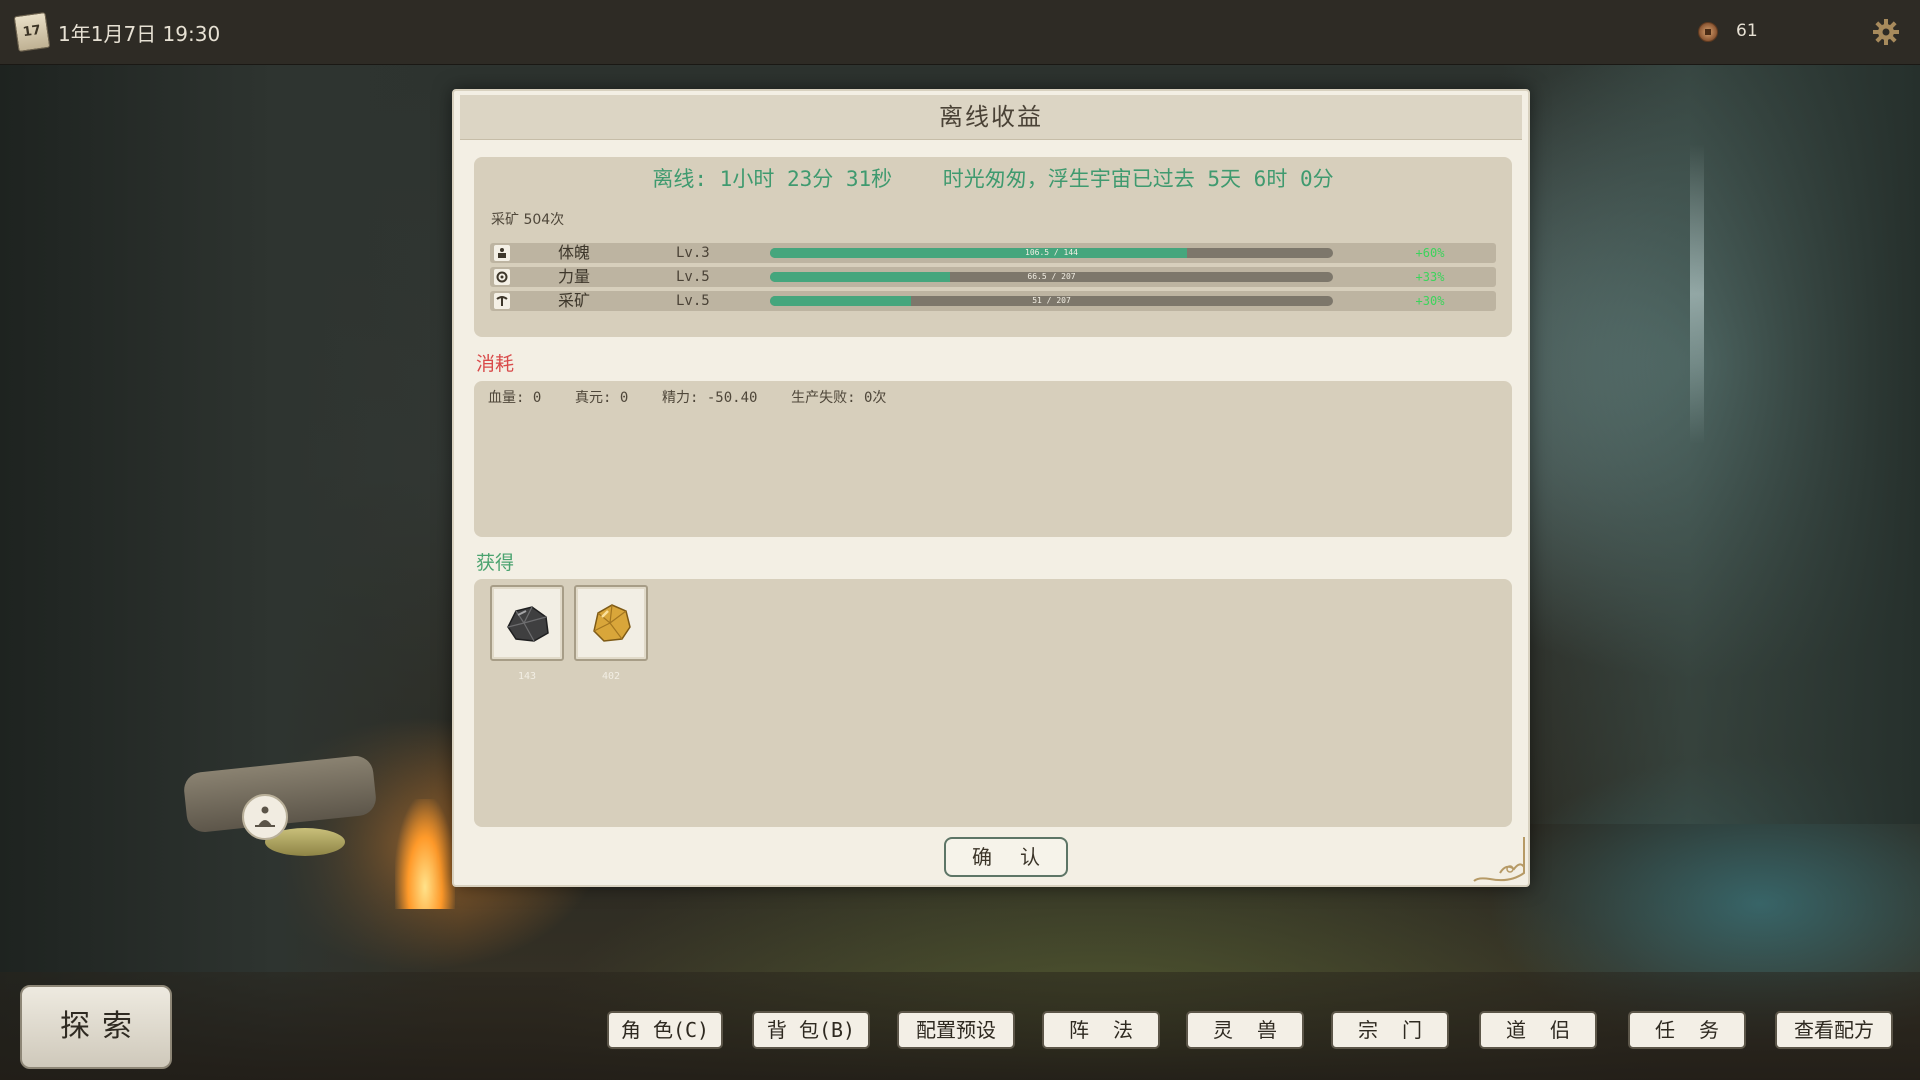 This screenshot has width=1920, height=1080. I want to click on skill-gain: +60%, so click(1430, 253).